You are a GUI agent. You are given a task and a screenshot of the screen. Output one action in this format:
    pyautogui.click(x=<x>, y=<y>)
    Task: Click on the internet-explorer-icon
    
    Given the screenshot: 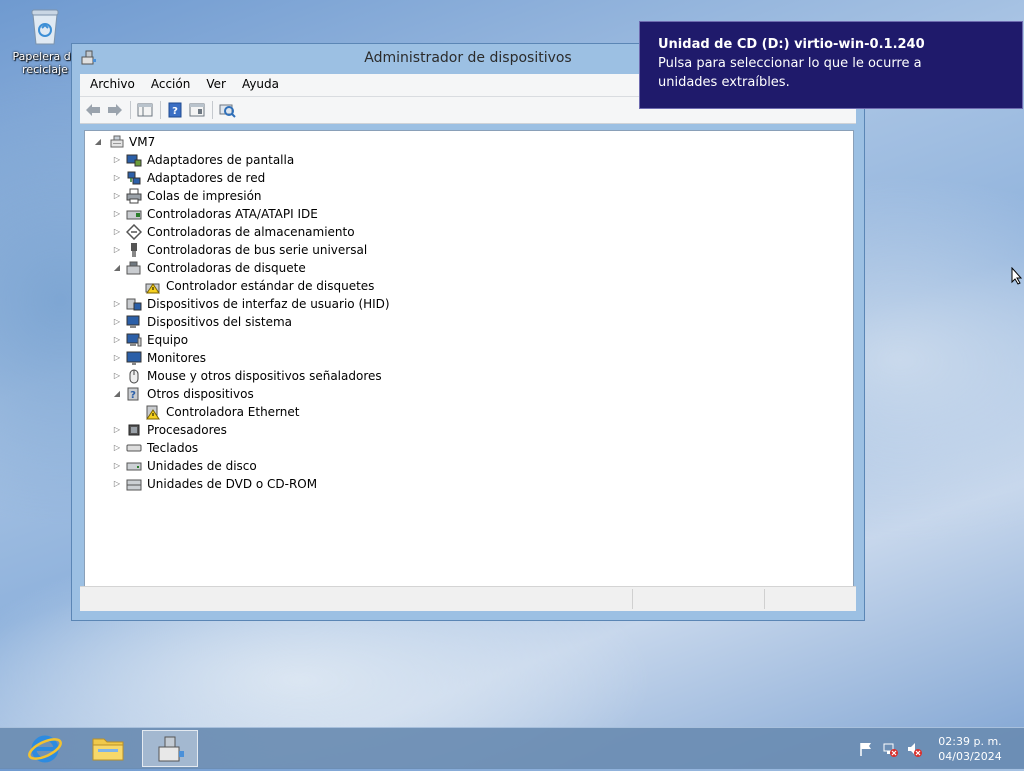 What is the action you would take?
    pyautogui.click(x=45, y=749)
    